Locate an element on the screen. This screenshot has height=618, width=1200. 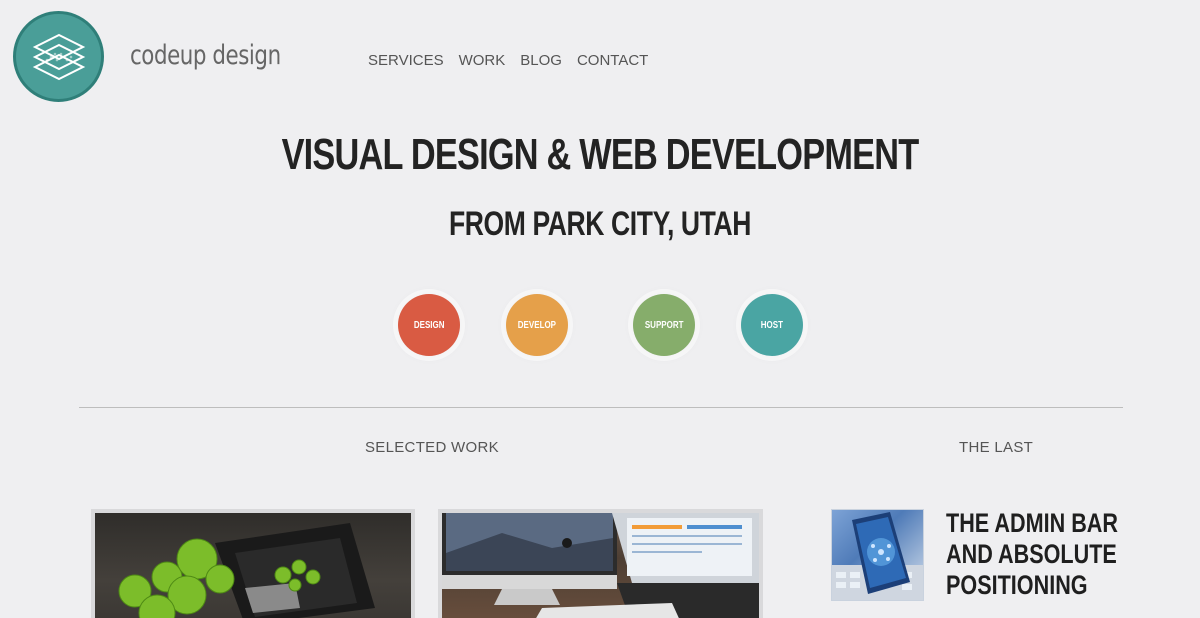
layers-icon is located at coordinates (58, 56).